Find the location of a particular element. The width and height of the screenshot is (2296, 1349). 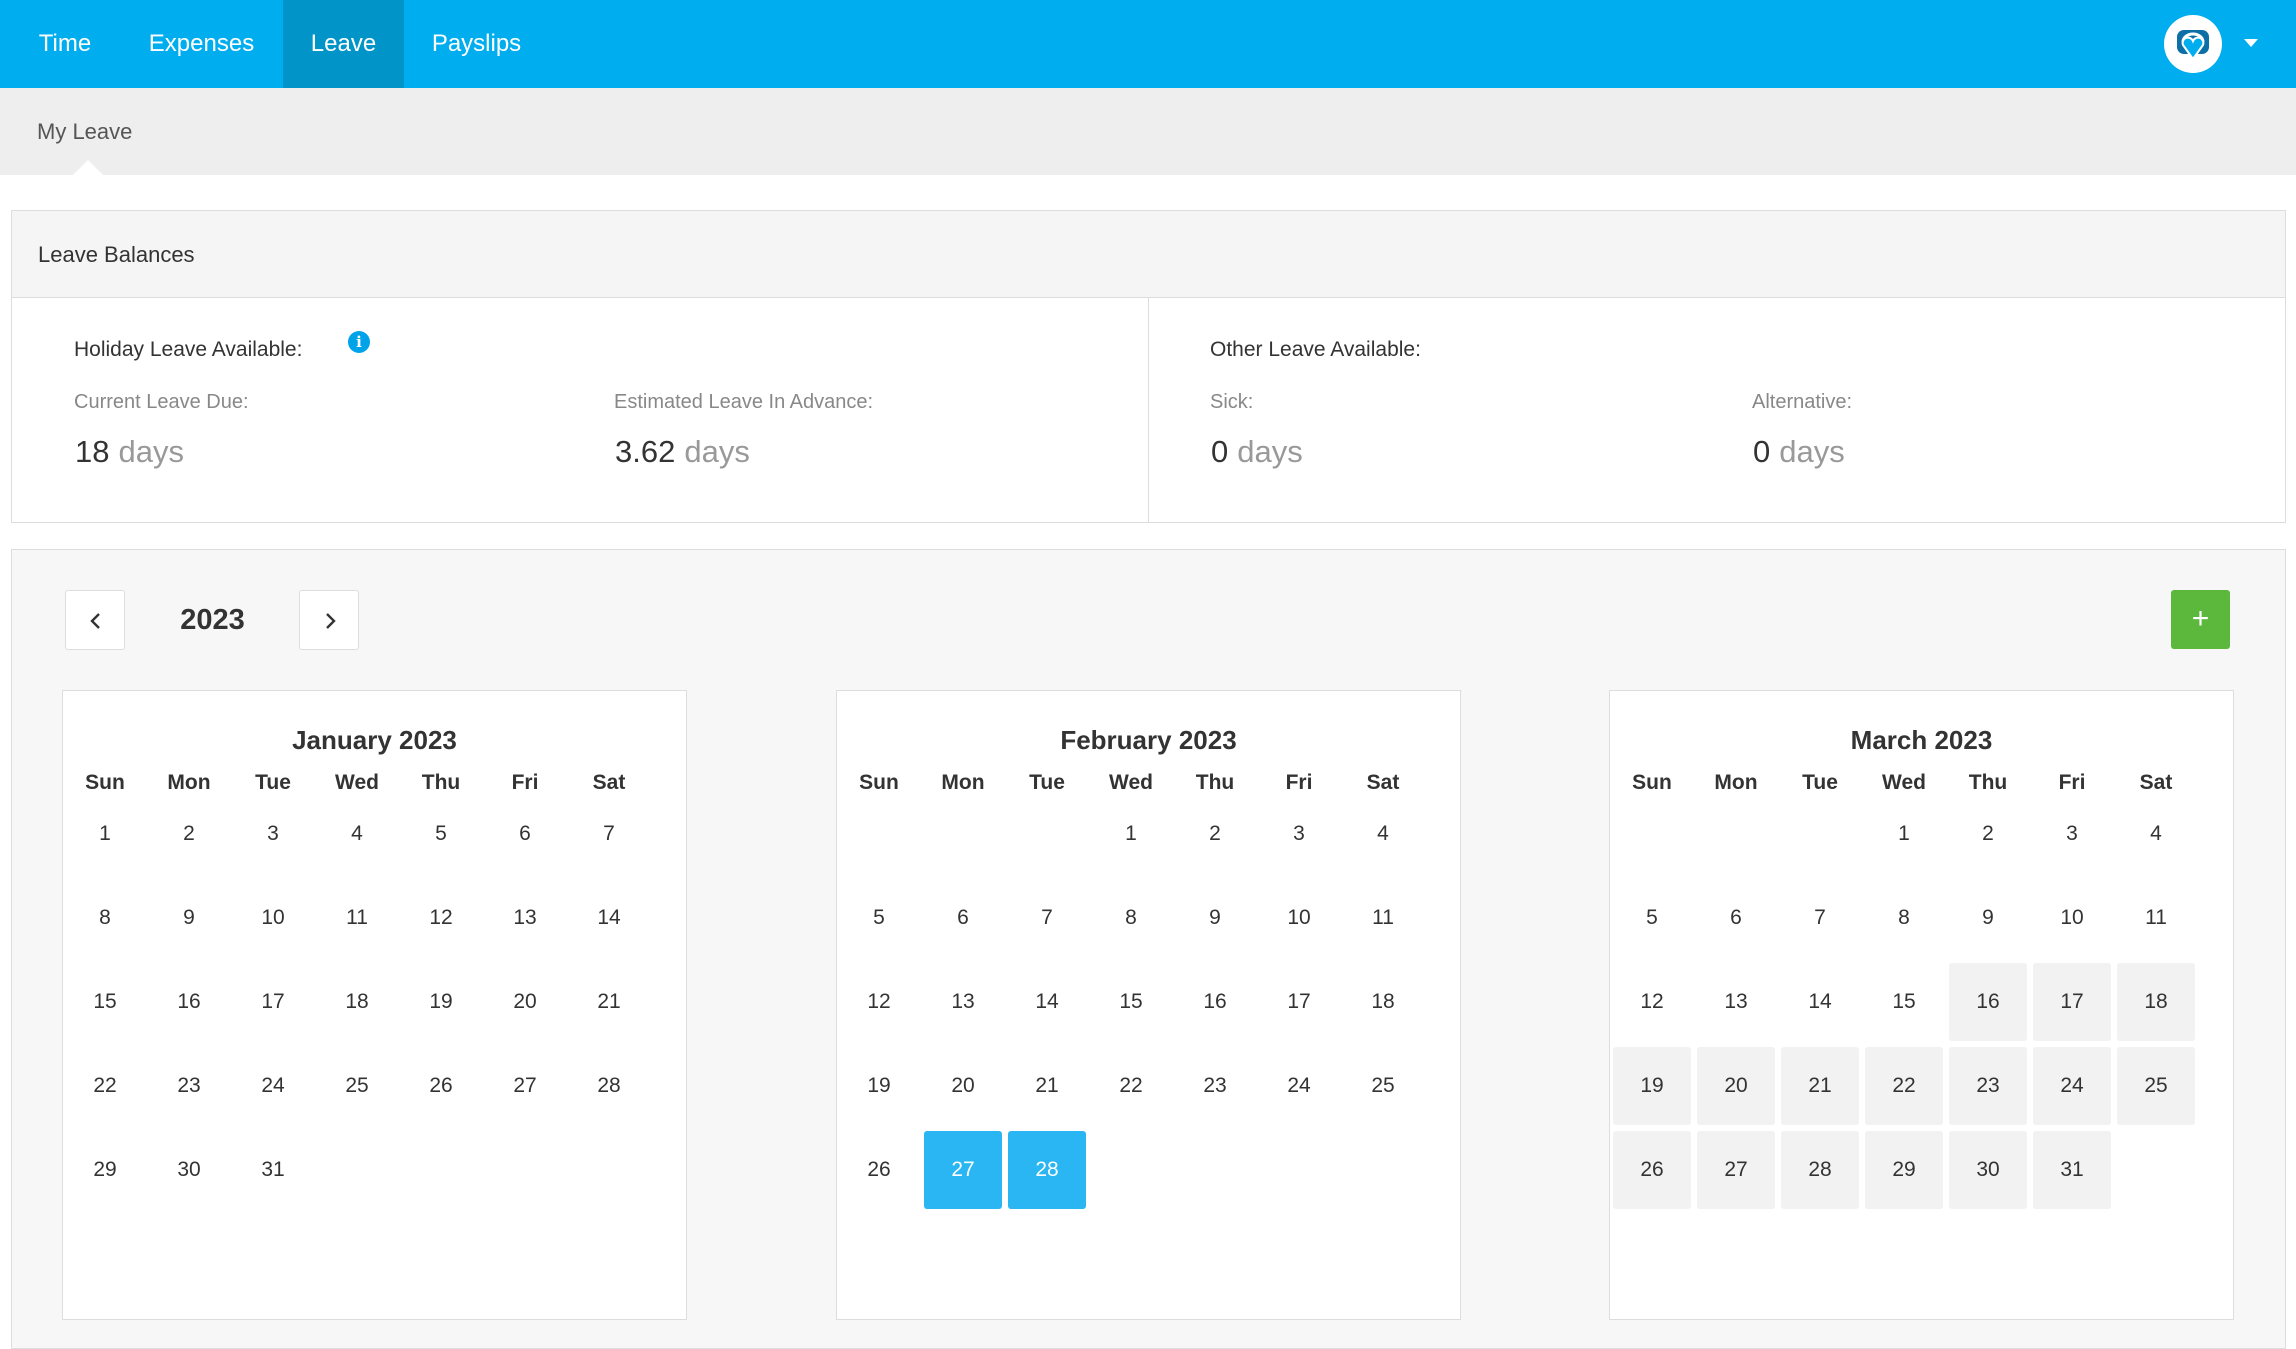

user-avatar is located at coordinates (2193, 44).